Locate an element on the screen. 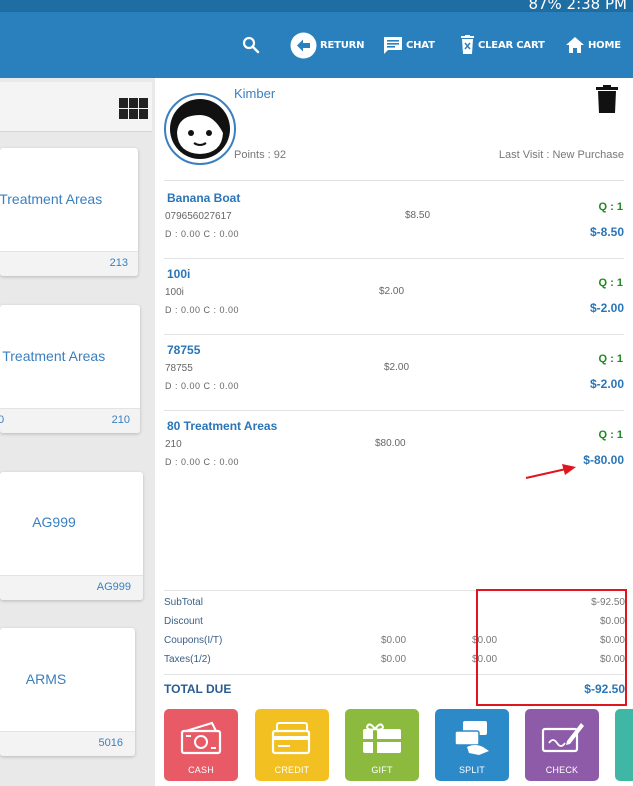 This screenshot has width=633, height=786. product-name: 5 Treatment Areas is located at coordinates (51, 199).